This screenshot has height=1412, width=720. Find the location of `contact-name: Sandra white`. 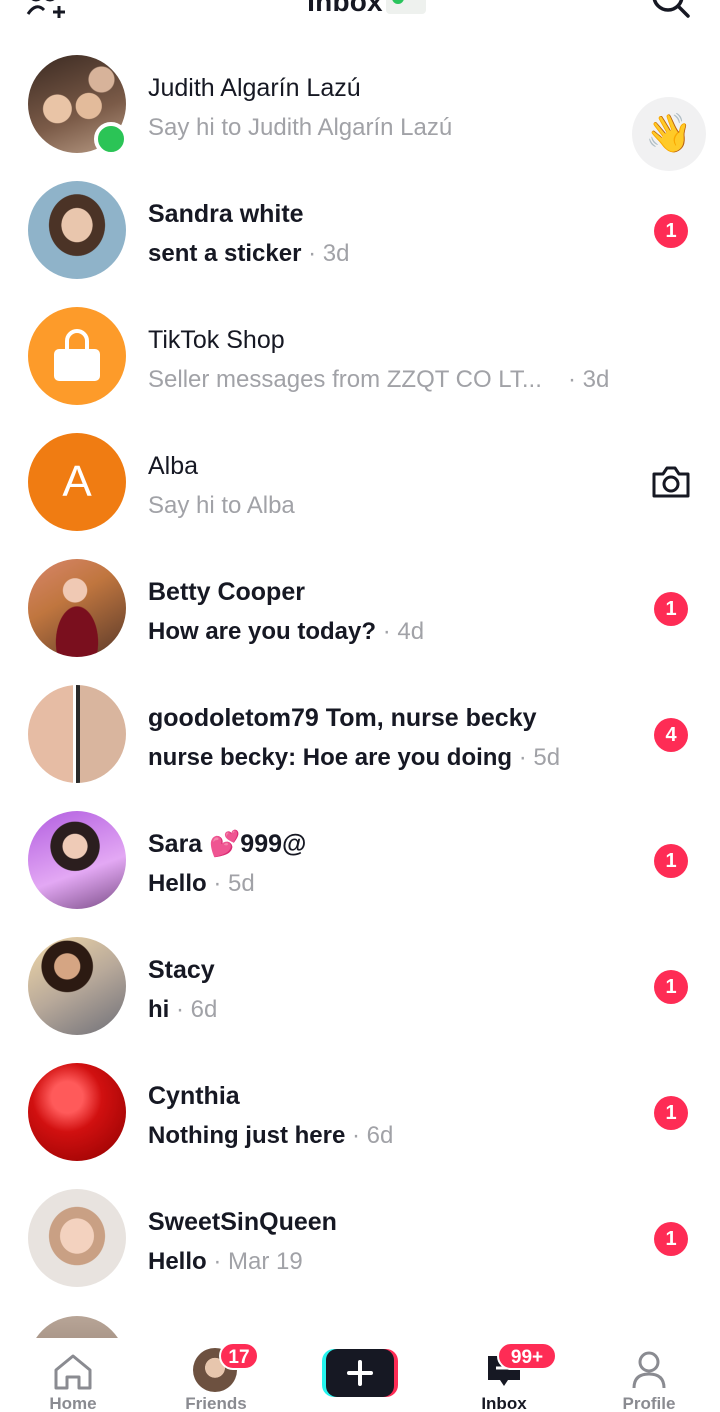

contact-name: Sandra white is located at coordinates (226, 214).